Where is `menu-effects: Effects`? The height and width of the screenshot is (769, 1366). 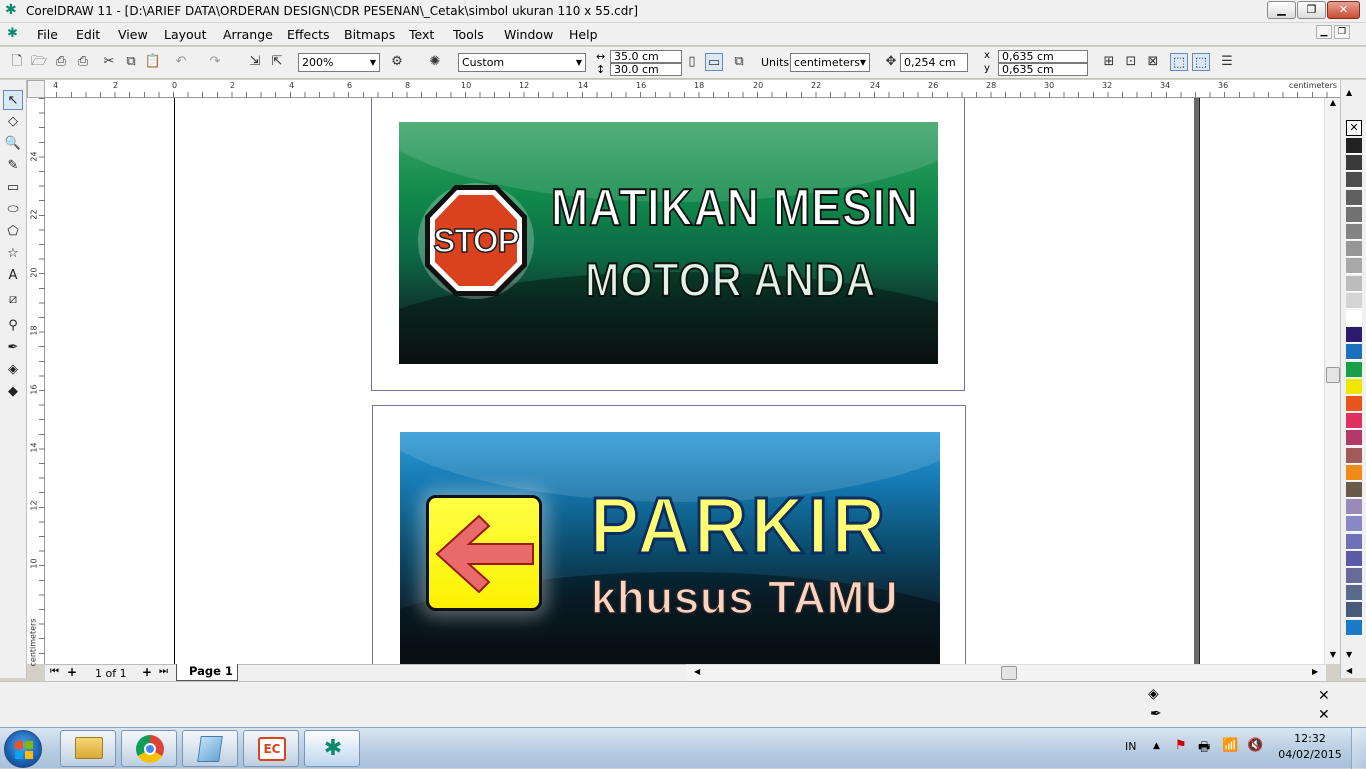 menu-effects: Effects is located at coordinates (308, 34).